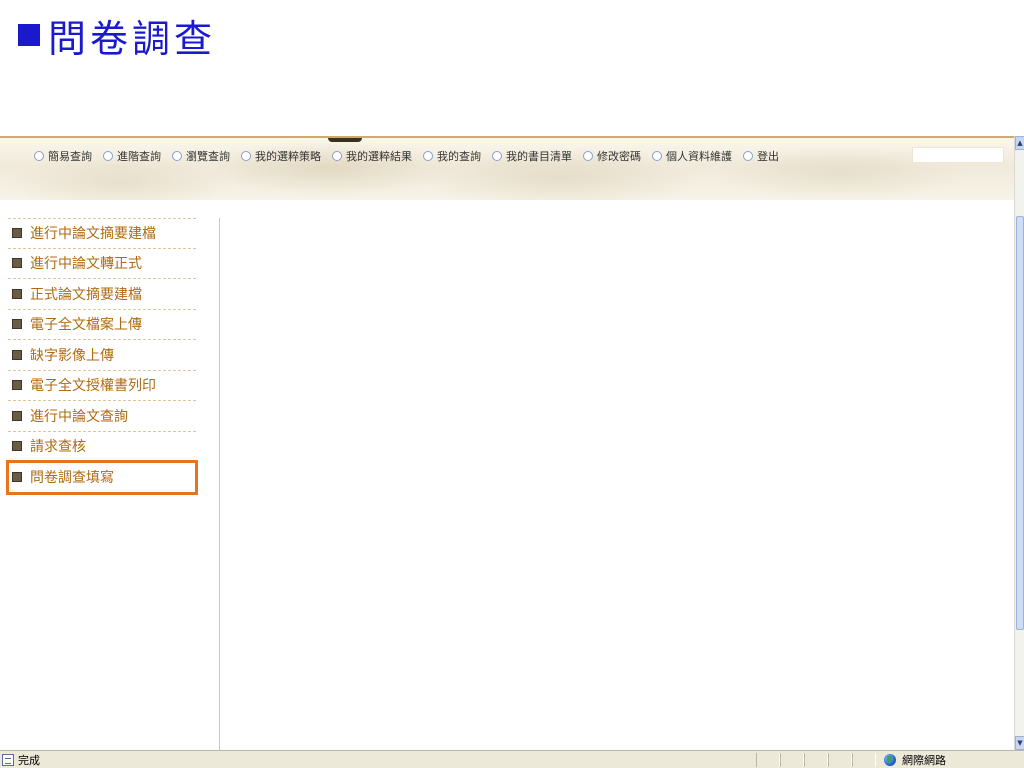 The height and width of the screenshot is (768, 1024). I want to click on menu-item-survey: 問卷調查填寫, so click(102, 477).